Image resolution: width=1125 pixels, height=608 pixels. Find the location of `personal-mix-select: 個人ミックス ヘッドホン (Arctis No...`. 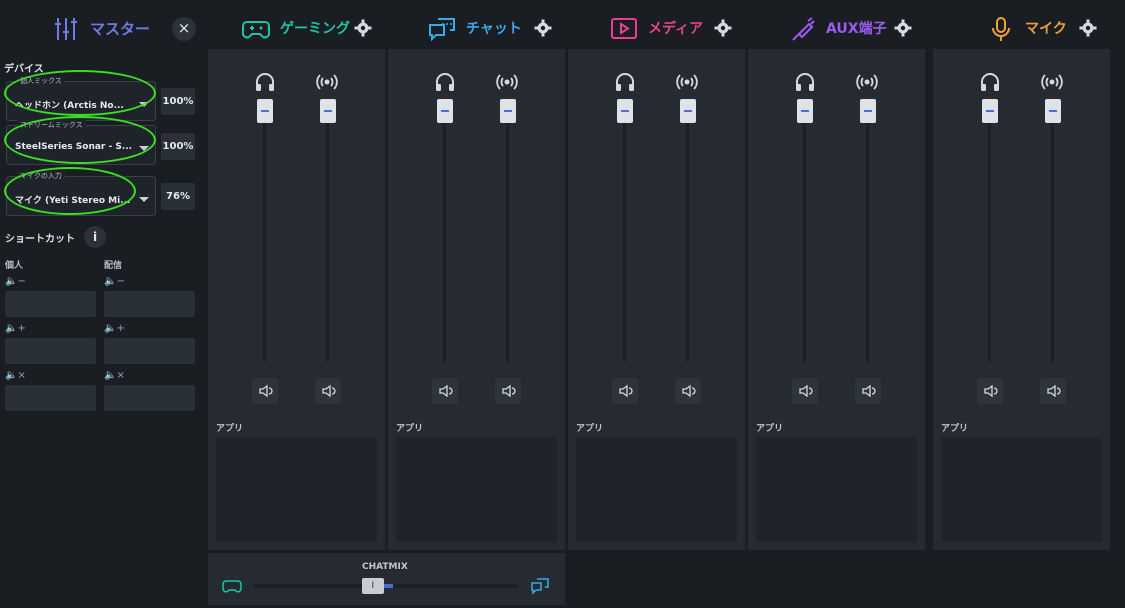

personal-mix-select: 個人ミックス ヘッドホン (Arctis No... is located at coordinates (81, 98).